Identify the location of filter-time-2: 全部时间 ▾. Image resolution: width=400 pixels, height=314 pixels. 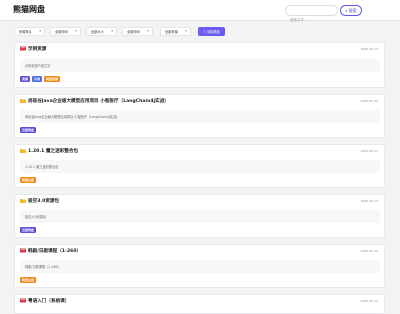
(137, 31).